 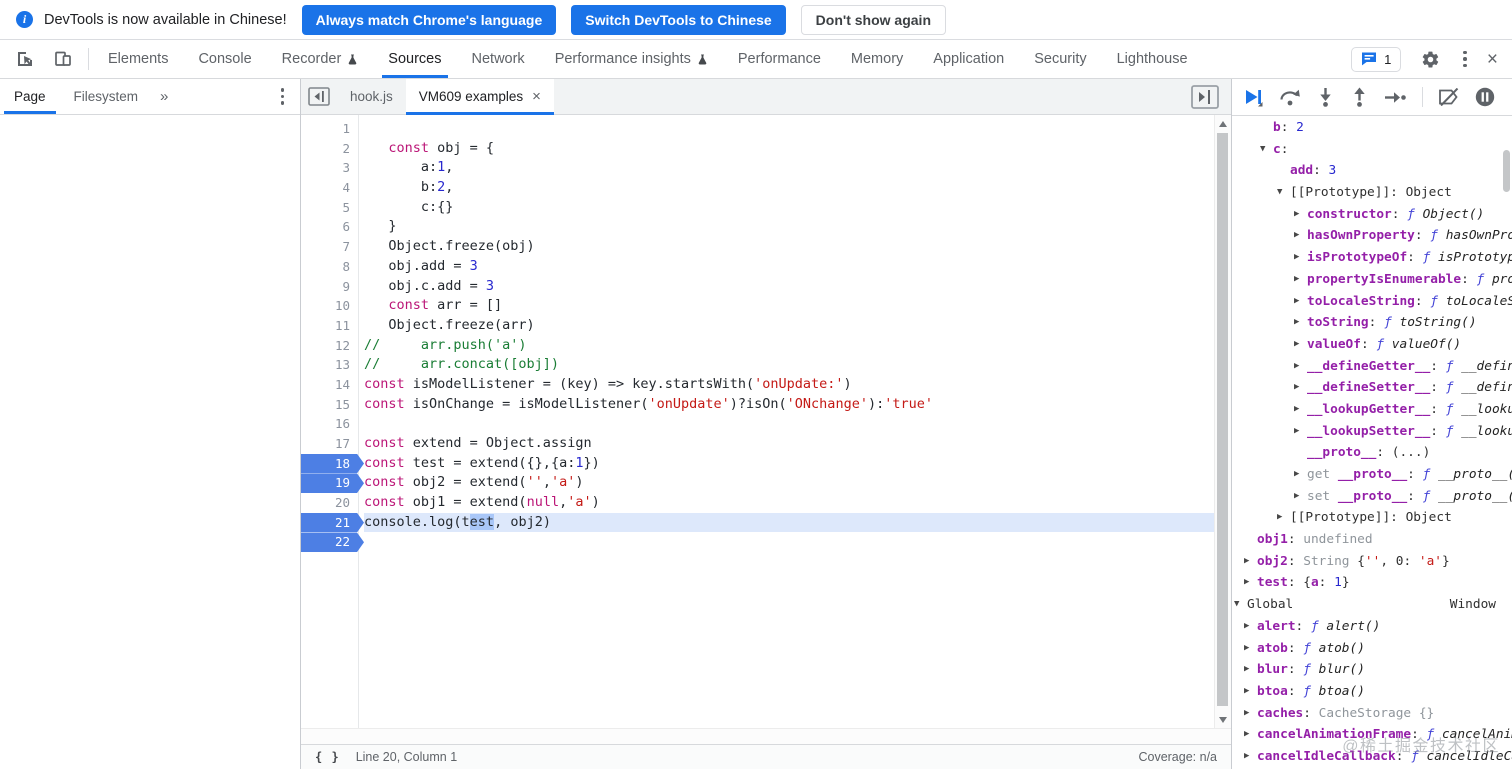 I want to click on line-number: 13, so click(x=332, y=365).